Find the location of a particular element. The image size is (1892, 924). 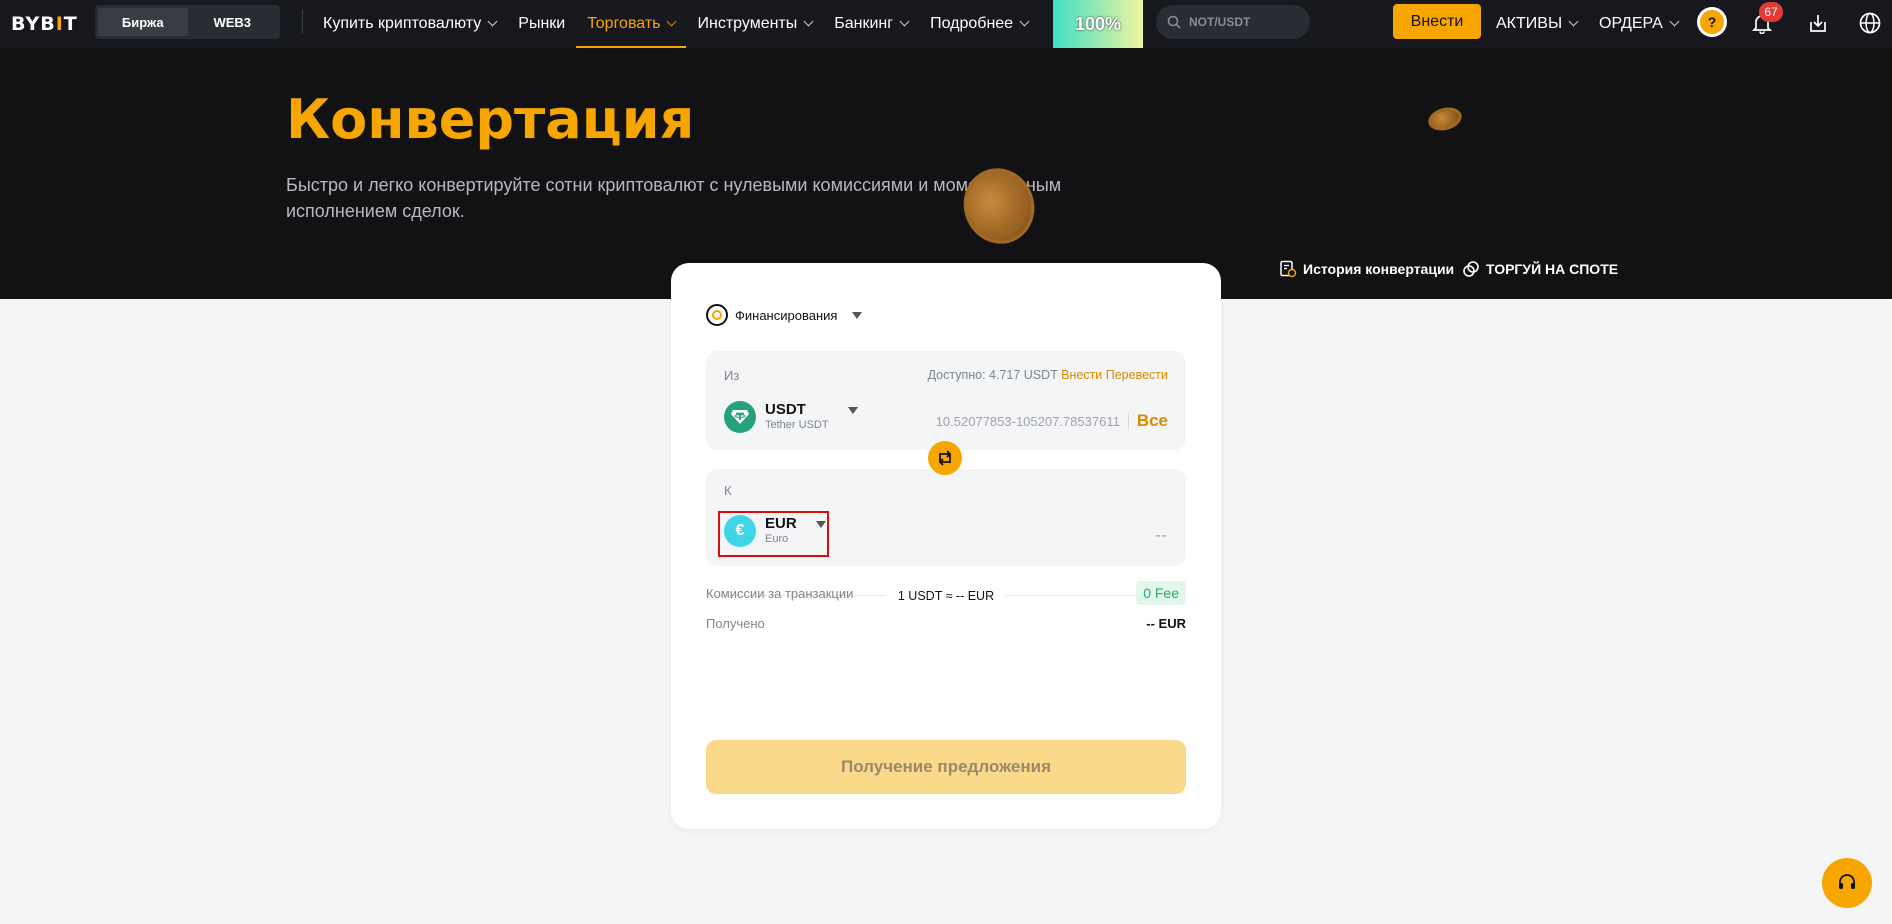

transfer-link: Перевести is located at coordinates (1137, 375).